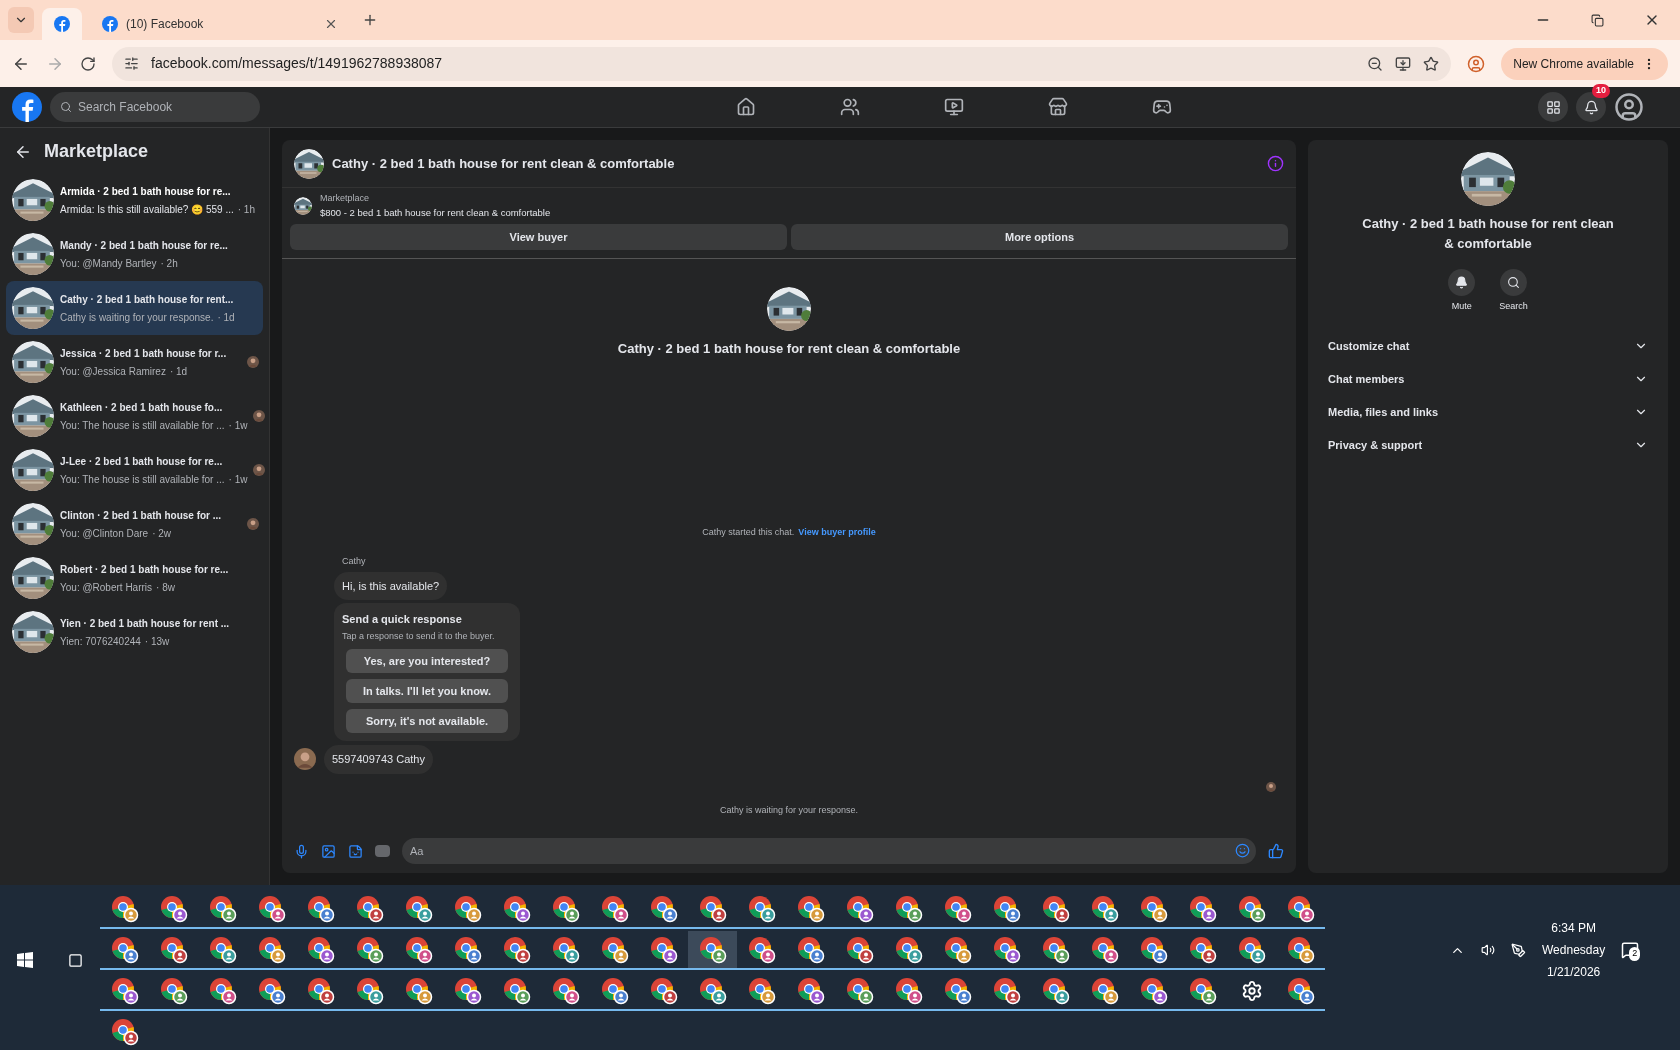 The width and height of the screenshot is (1680, 1050). Describe the element at coordinates (220, 24) in the screenshot. I see `browser-tab: (10) Facebook` at that location.